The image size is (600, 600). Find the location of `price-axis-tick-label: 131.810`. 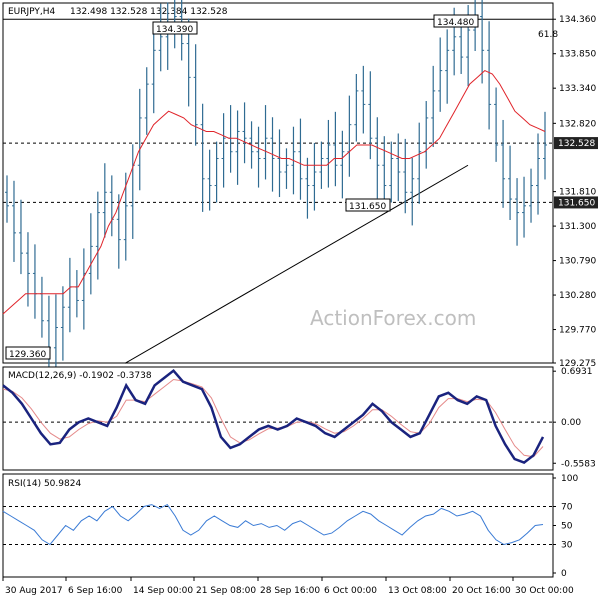

price-axis-tick-label: 131.810 is located at coordinates (577, 193).